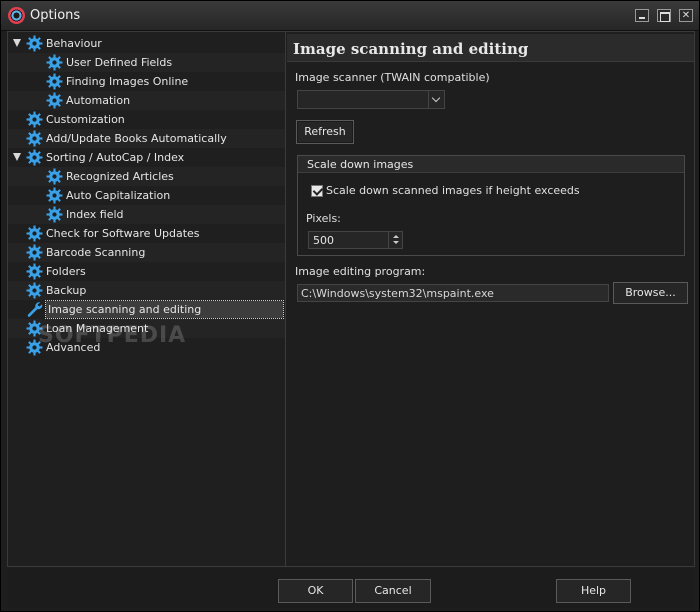 The image size is (700, 612). I want to click on minimize-button, so click(642, 15).